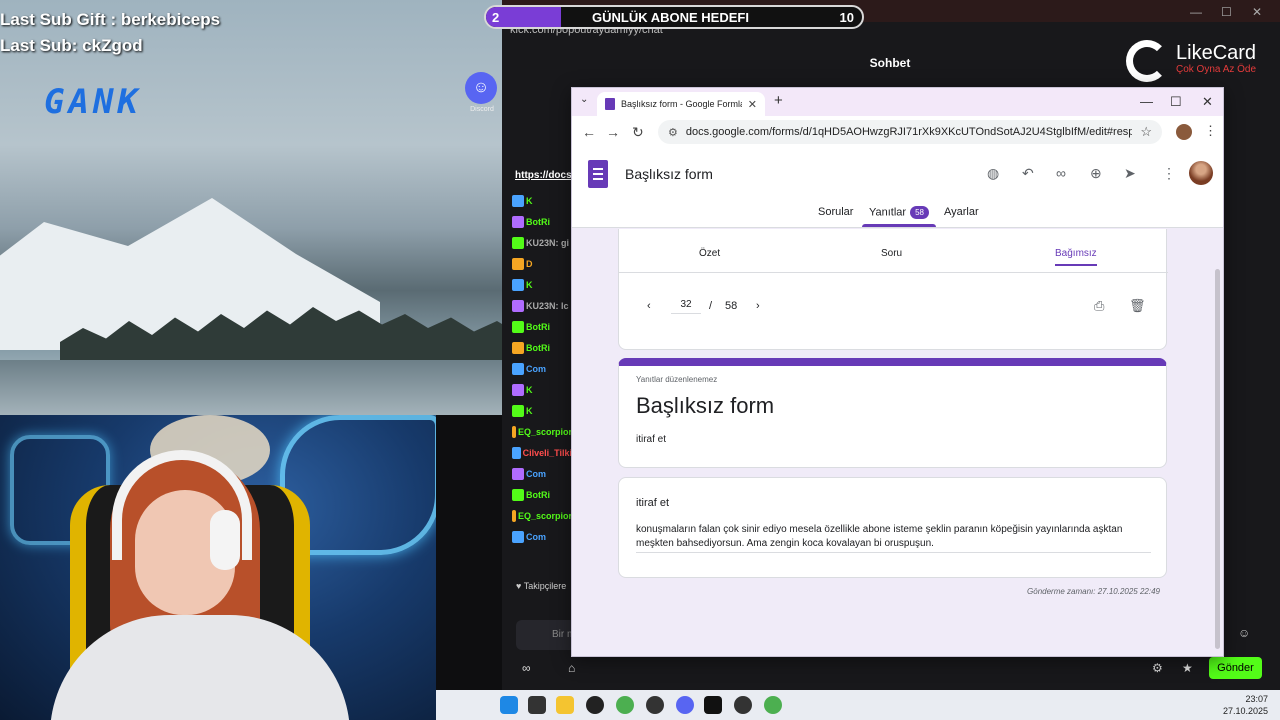  What do you see at coordinates (835, 212) in the screenshot?
I see `tab-questions: Sorular` at bounding box center [835, 212].